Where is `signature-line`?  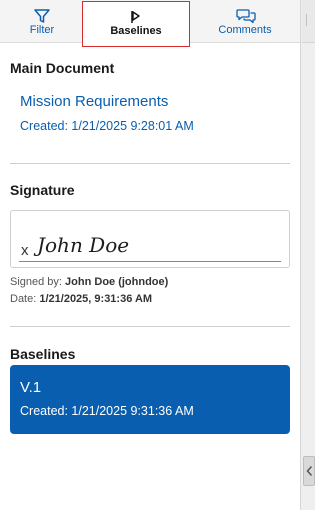 signature-line is located at coordinates (150, 261).